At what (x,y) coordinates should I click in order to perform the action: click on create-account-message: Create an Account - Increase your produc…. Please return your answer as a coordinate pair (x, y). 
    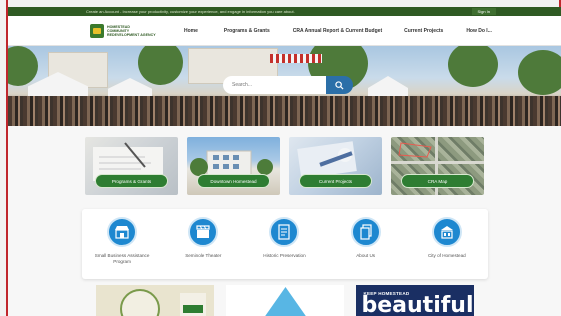
    Looking at the image, I should click on (279, 11).